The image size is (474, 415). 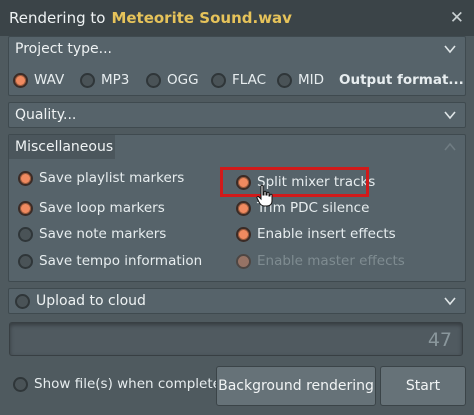 I want to click on start-label: Start, so click(x=423, y=386).